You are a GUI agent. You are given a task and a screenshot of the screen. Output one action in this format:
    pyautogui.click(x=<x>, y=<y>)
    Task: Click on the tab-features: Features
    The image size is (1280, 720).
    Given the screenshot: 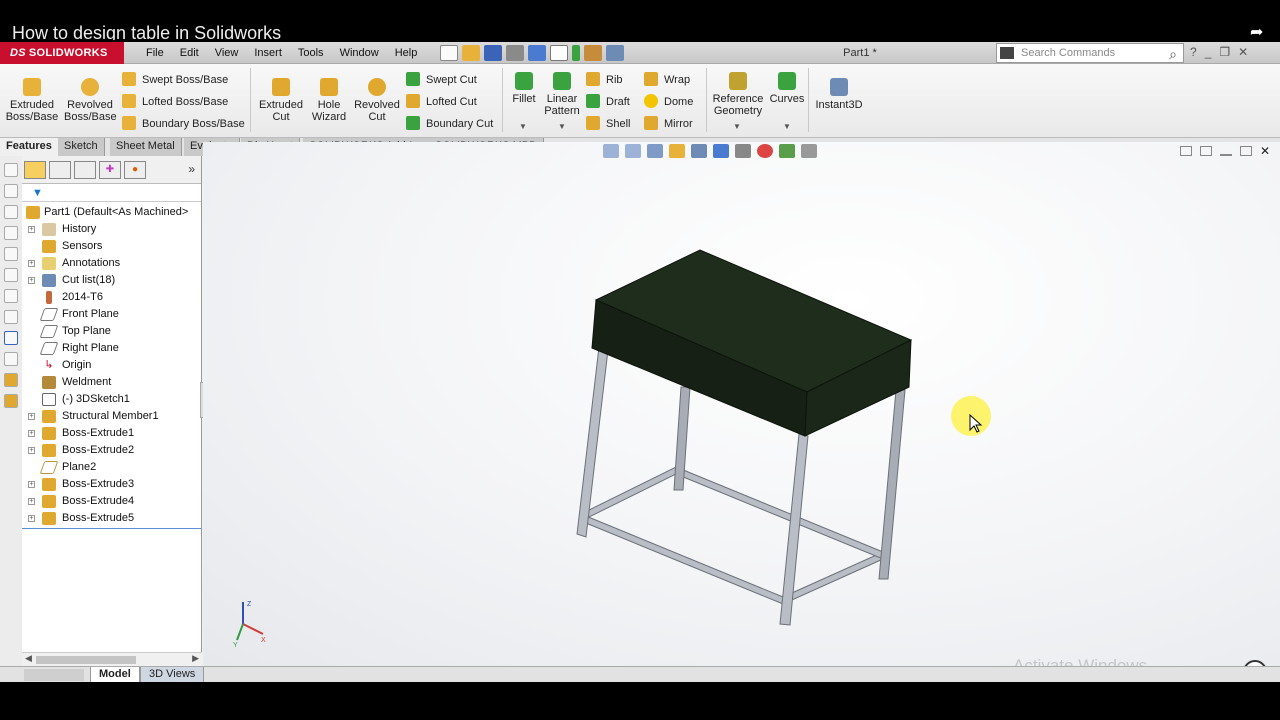 What is the action you would take?
    pyautogui.click(x=29, y=147)
    